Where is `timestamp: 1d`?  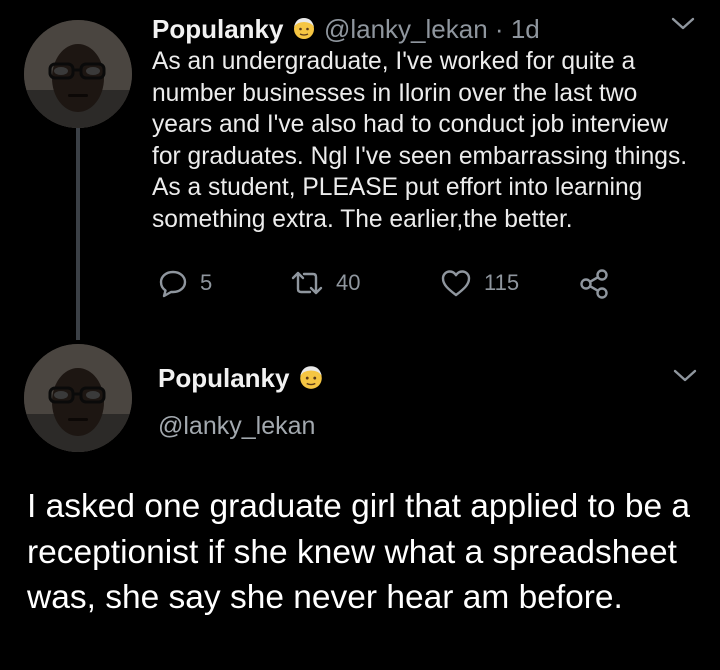
timestamp: 1d is located at coordinates (525, 29).